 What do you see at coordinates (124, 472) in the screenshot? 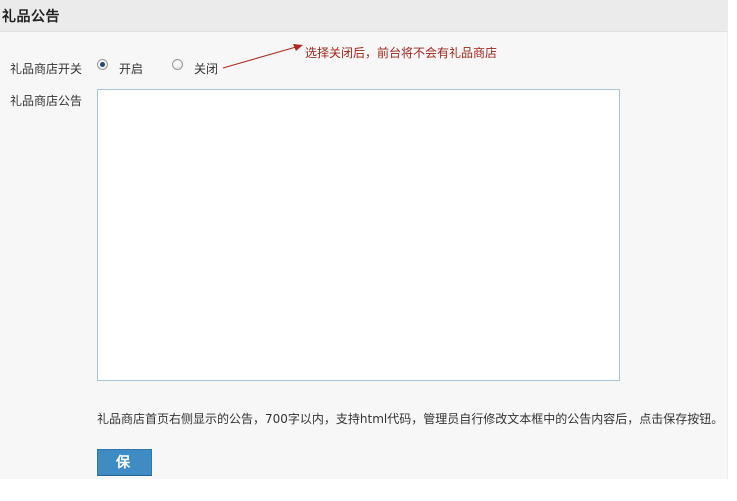
I see `save-button: 保 存` at bounding box center [124, 472].